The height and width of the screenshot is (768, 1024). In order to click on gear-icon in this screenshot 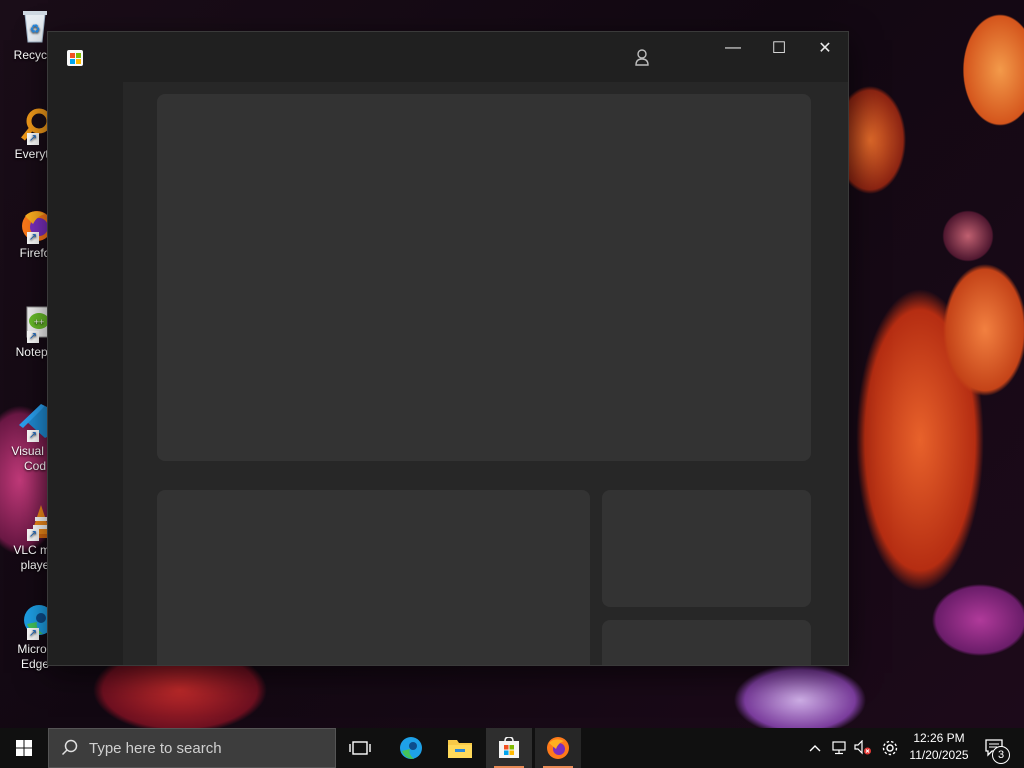, I will do `click(890, 748)`.